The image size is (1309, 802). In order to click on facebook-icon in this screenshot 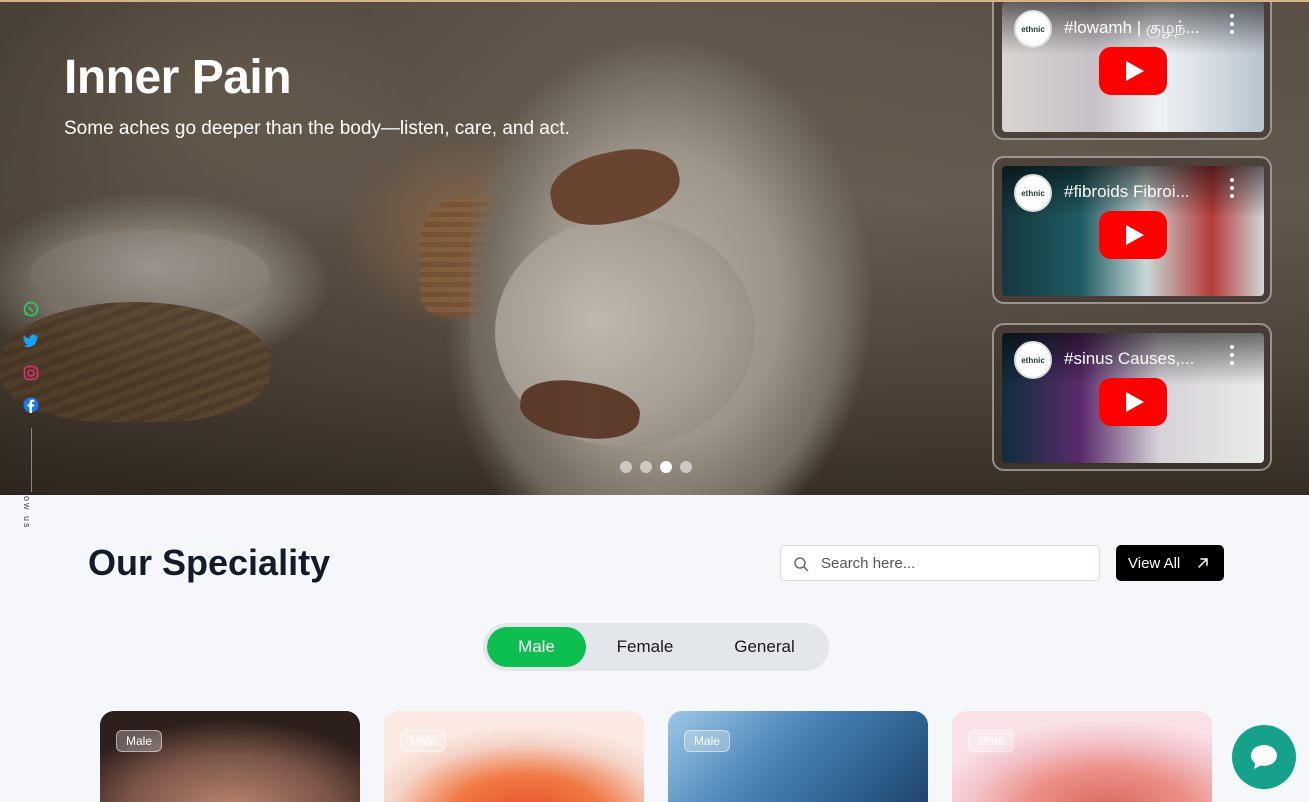, I will do `click(31, 405)`.